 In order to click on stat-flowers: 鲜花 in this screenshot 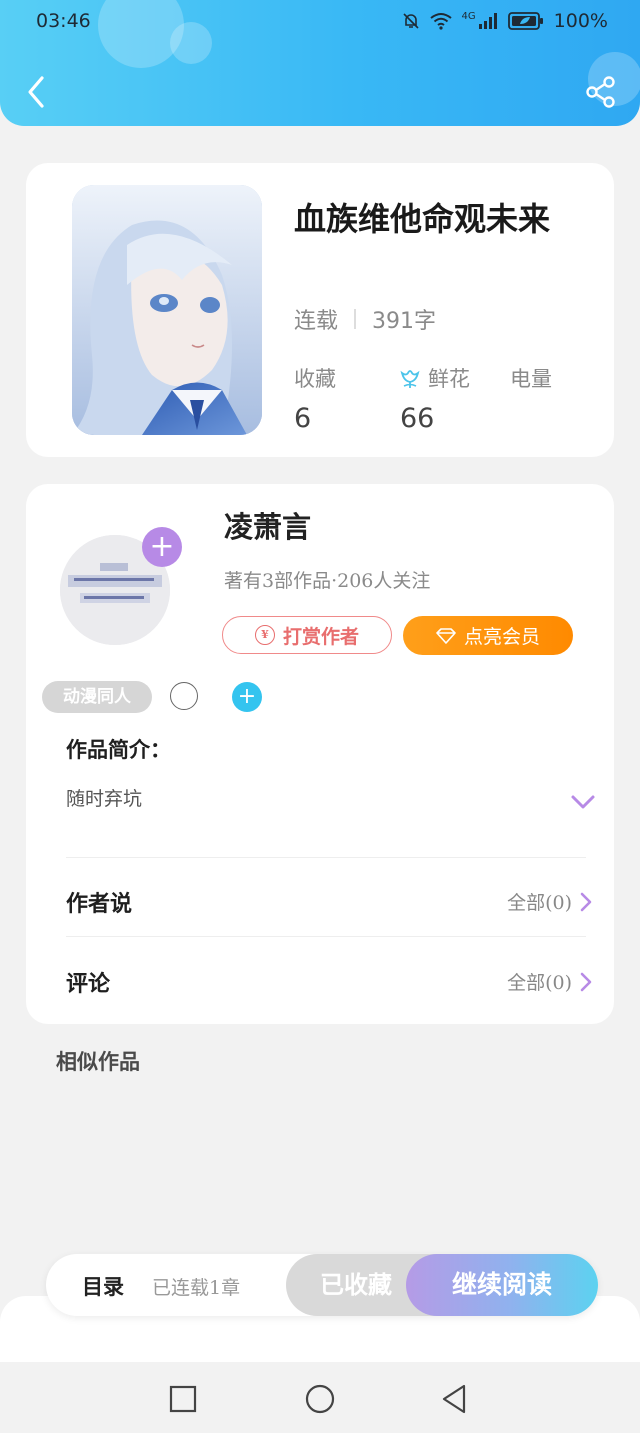, I will do `click(434, 378)`.